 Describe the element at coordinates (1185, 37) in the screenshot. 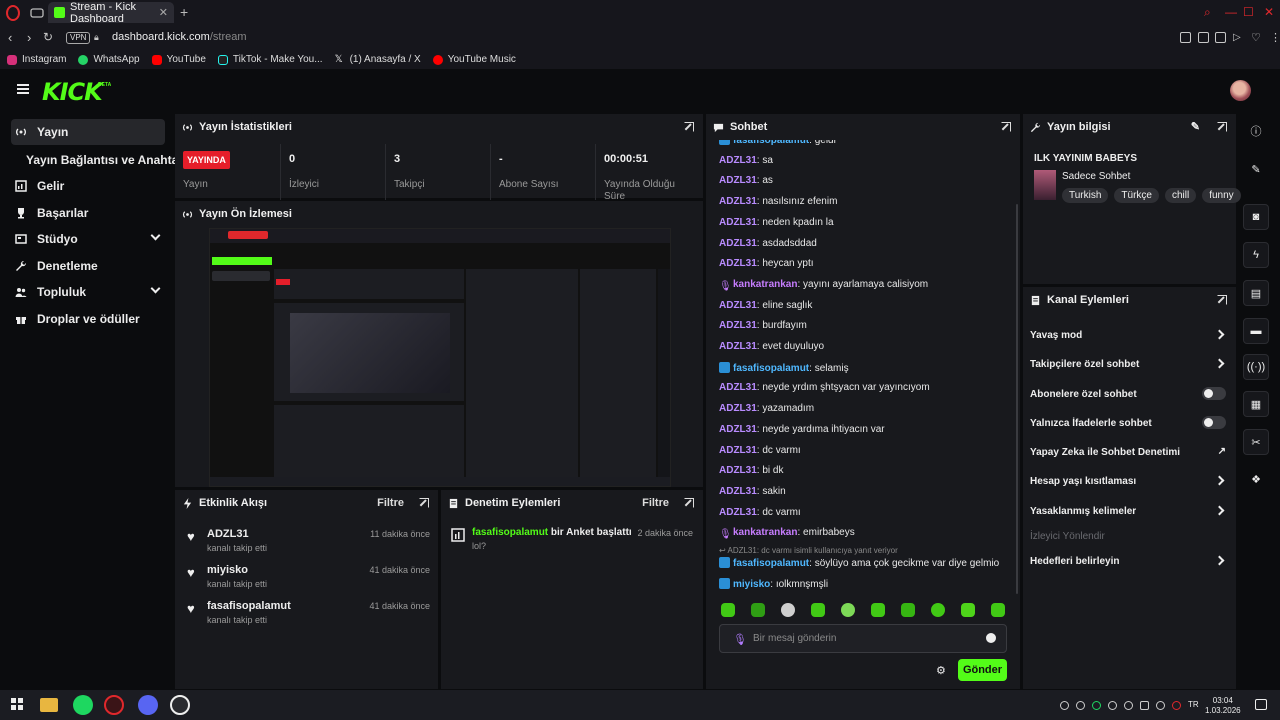

I see `snapshot-icon` at that location.